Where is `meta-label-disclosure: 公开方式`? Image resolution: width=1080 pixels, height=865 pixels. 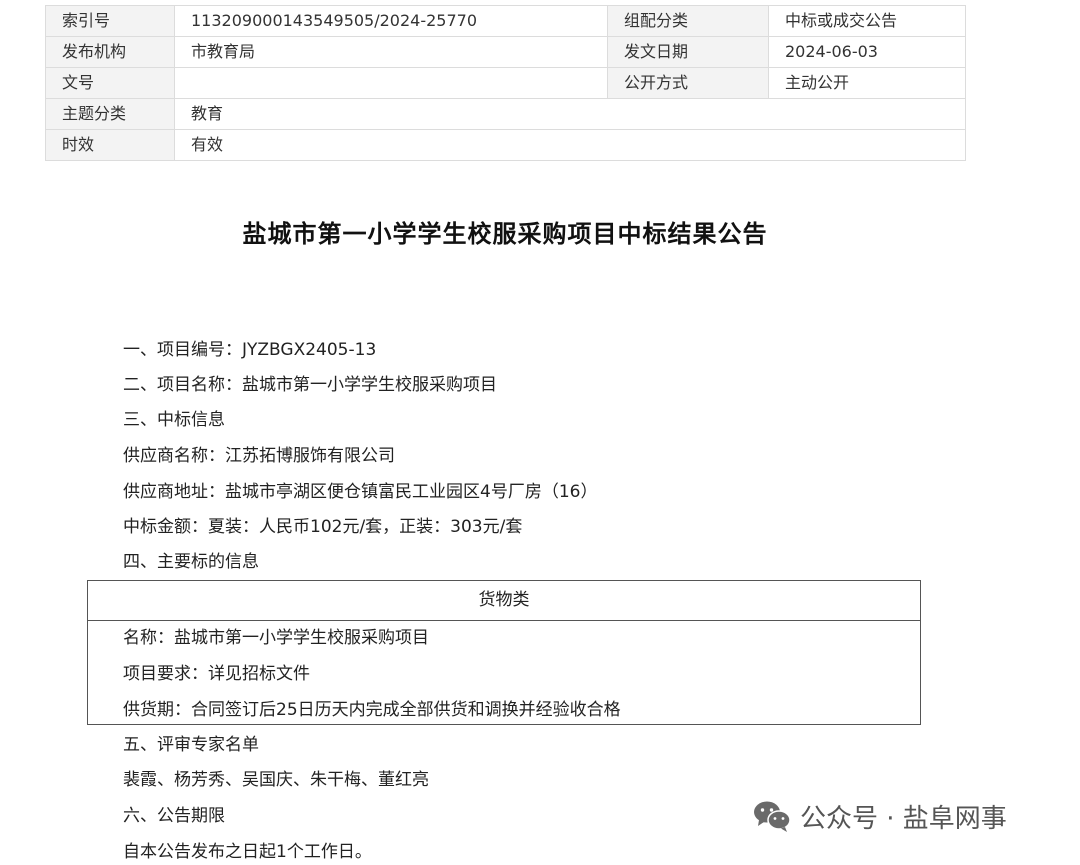
meta-label-disclosure: 公开方式 is located at coordinates (688, 83).